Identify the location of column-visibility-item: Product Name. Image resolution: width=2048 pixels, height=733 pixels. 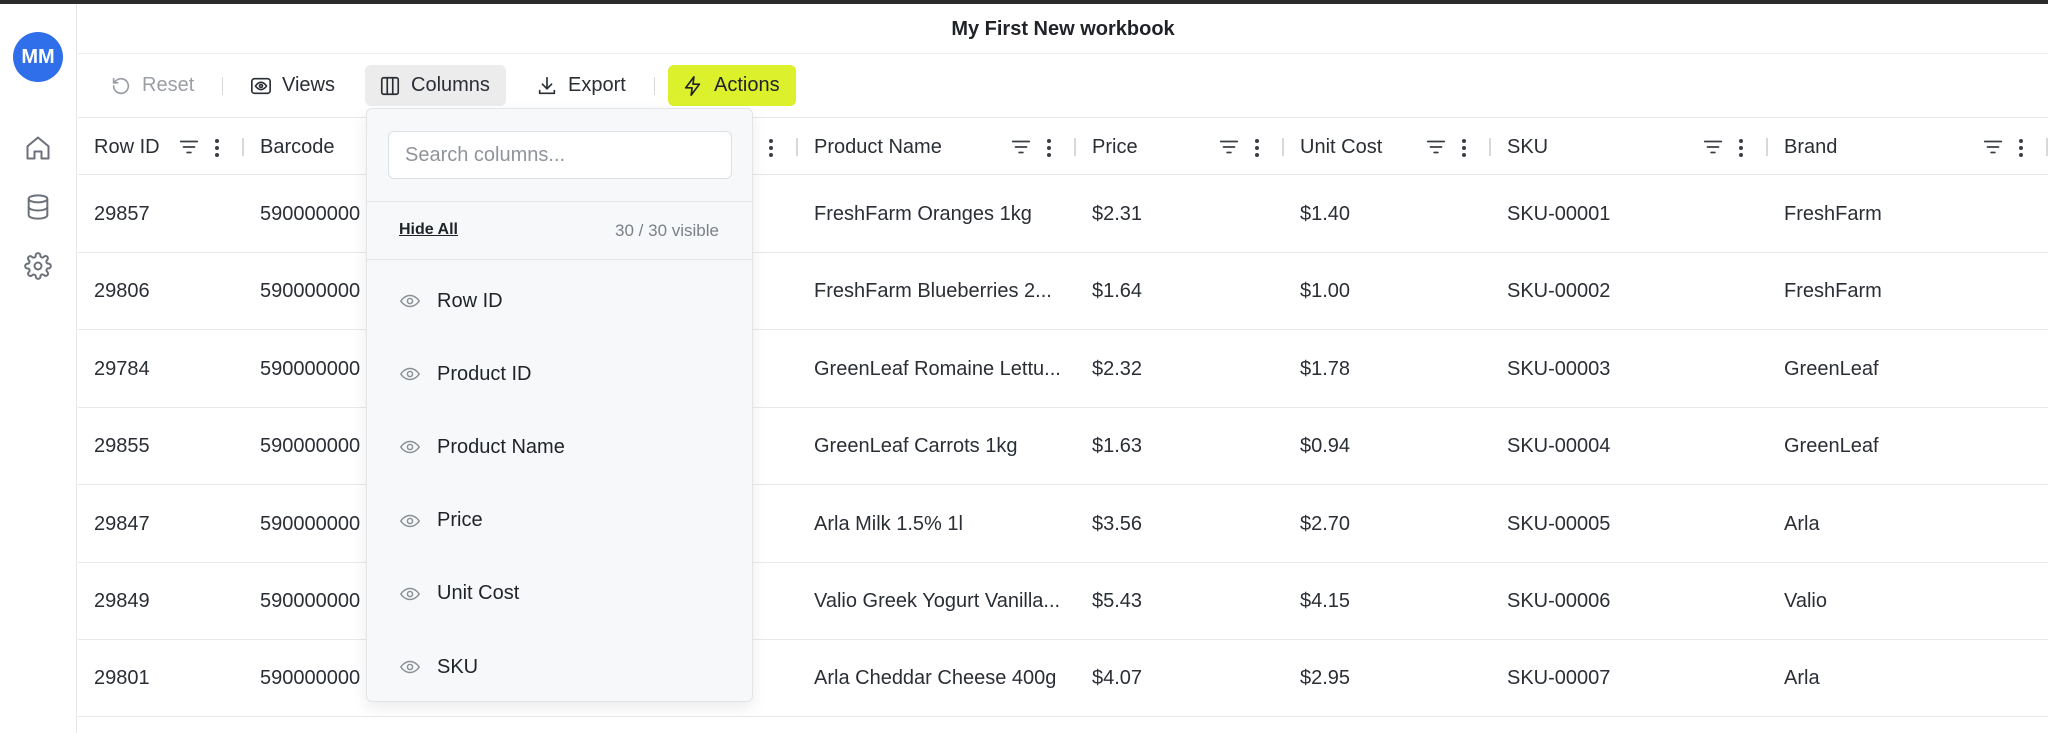
(559, 447).